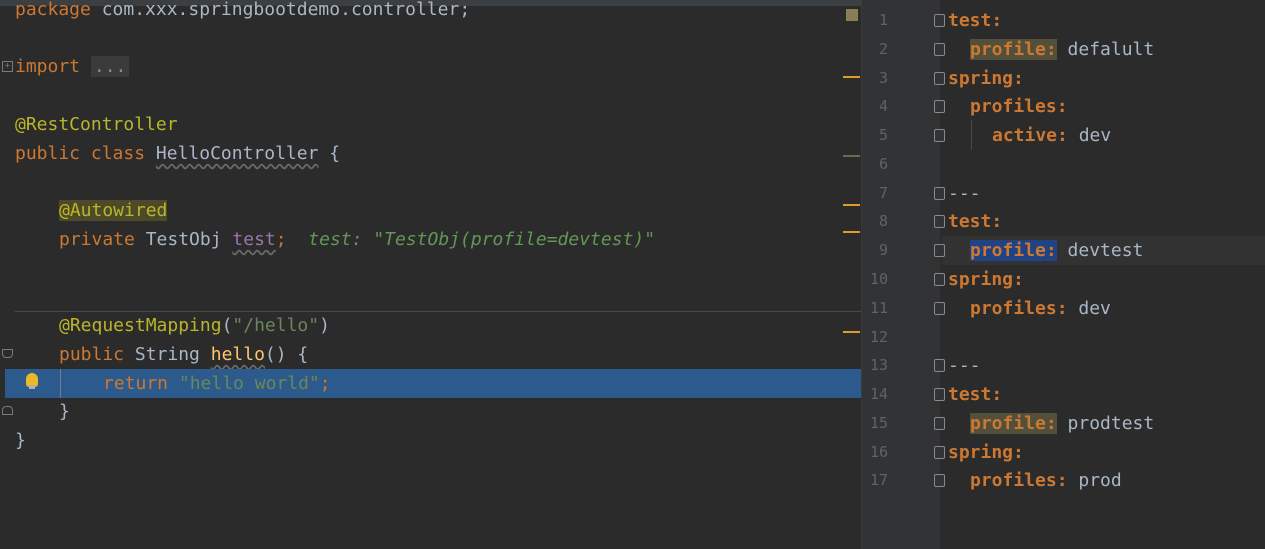 Image resolution: width=1265 pixels, height=549 pixels. Describe the element at coordinates (32, 381) in the screenshot. I see `lightbulb-icon` at that location.